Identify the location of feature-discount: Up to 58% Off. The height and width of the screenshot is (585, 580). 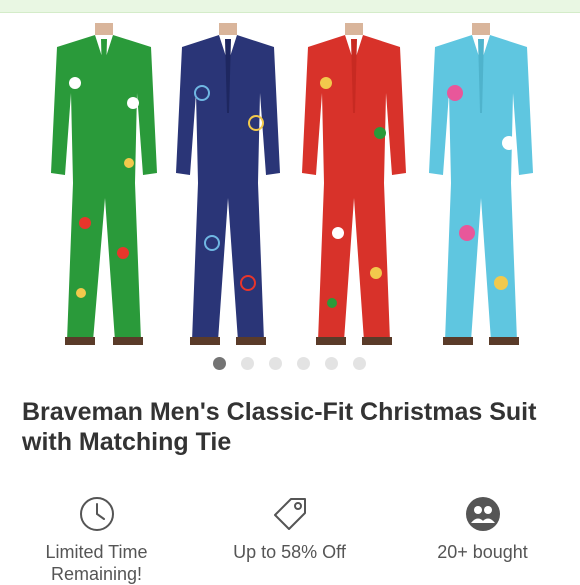
(289, 528).